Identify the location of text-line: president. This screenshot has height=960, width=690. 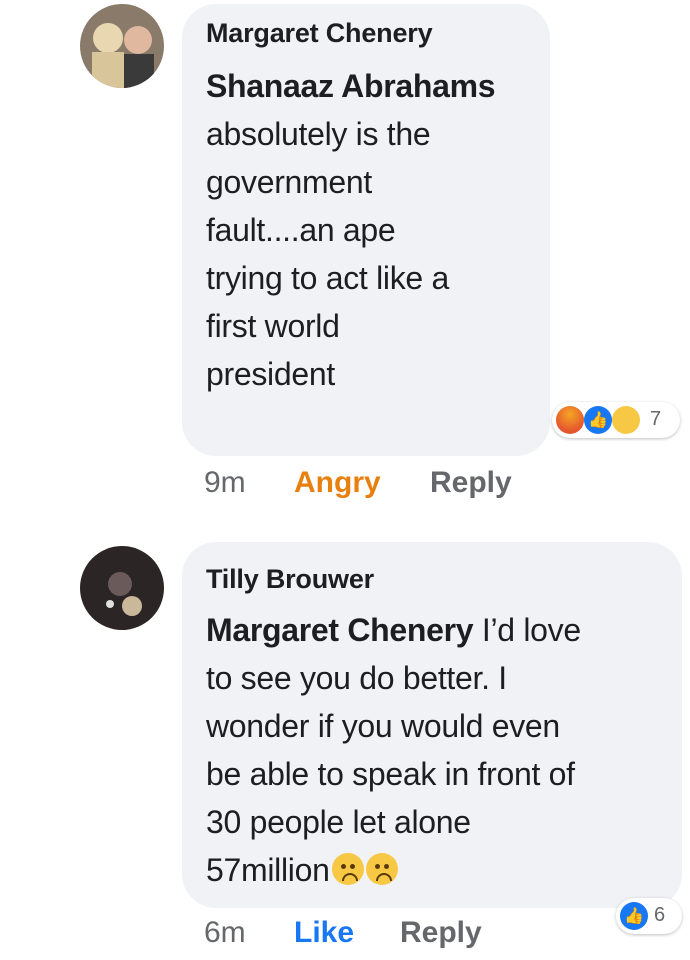
(270, 374).